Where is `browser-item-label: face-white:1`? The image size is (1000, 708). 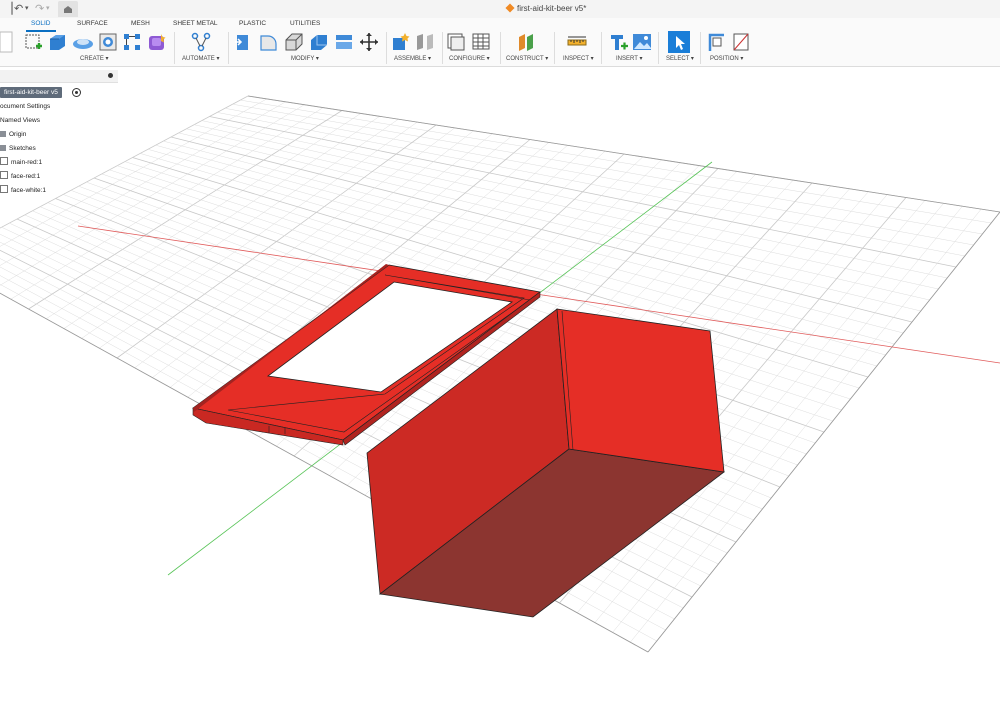 browser-item-label: face-white:1 is located at coordinates (29, 190).